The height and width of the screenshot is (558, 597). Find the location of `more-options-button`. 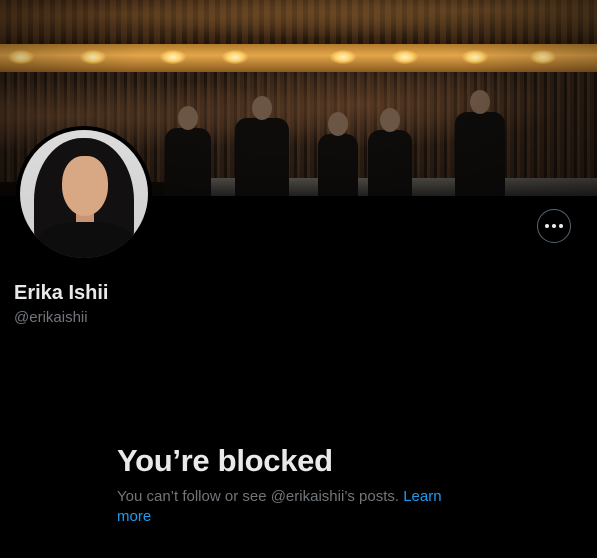

more-options-button is located at coordinates (554, 226).